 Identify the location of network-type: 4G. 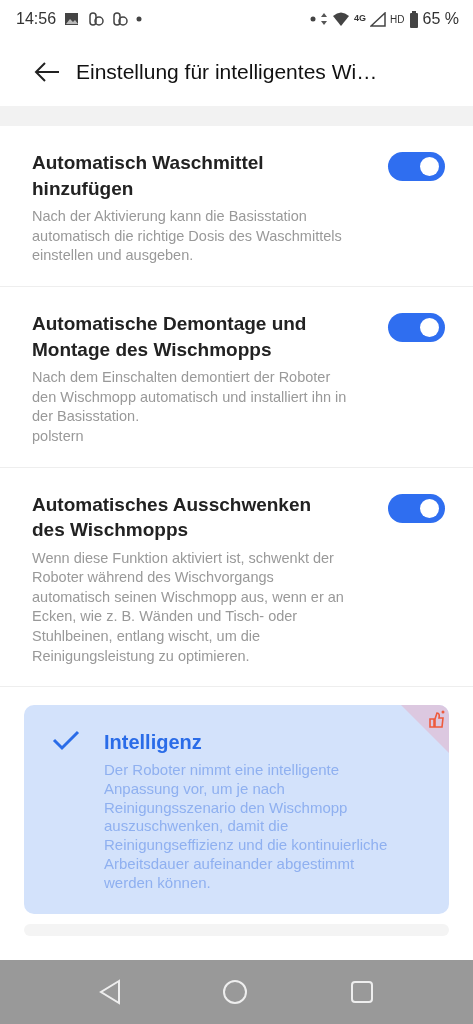
(360, 19).